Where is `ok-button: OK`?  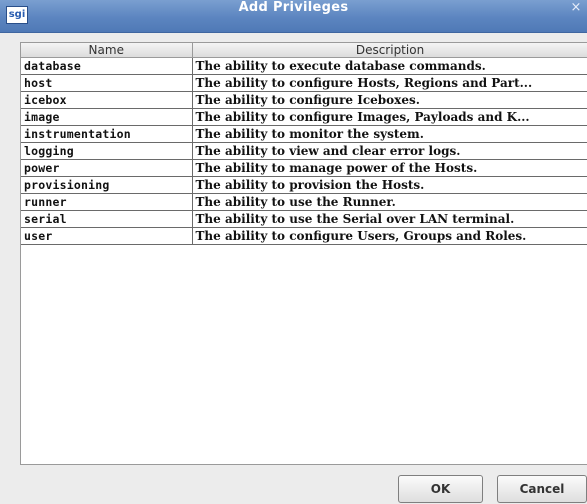 ok-button: OK is located at coordinates (440, 489).